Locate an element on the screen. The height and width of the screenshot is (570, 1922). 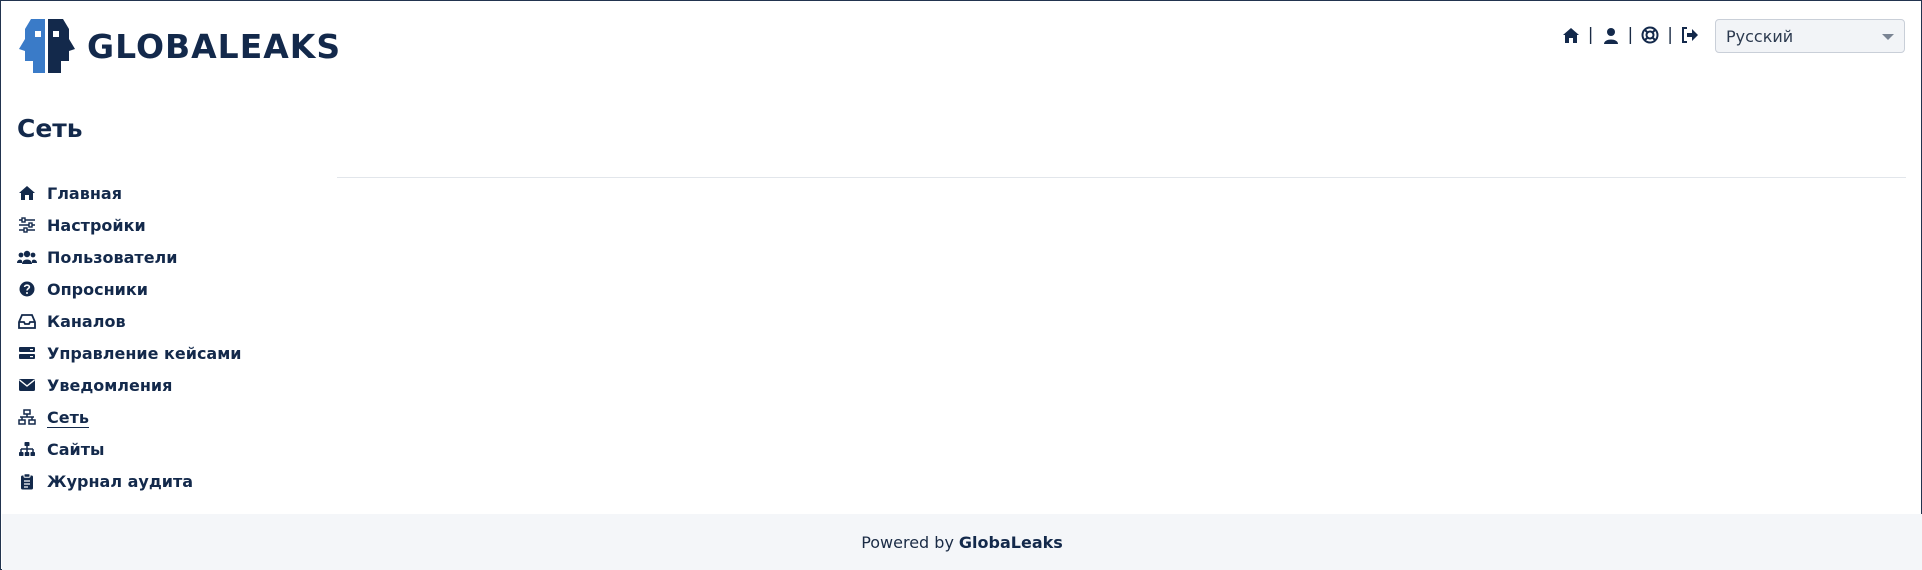
clipboard-icon is located at coordinates (27, 481).